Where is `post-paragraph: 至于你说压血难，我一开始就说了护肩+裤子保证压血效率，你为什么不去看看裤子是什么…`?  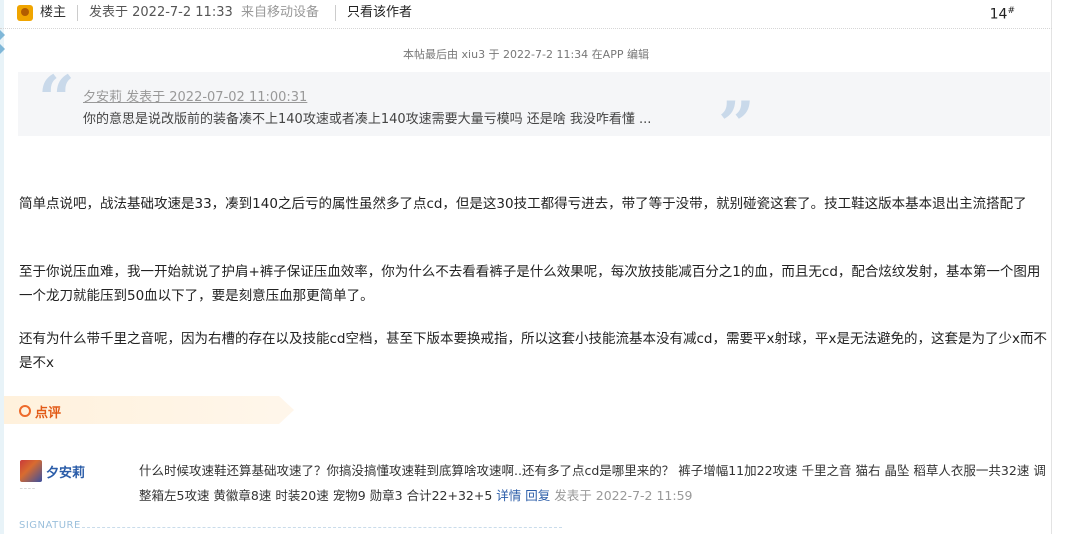 post-paragraph: 至于你说压血难，我一开始就说了护肩+裤子保证压血效率，你为什么不去看看裤子是什么… is located at coordinates (530, 284).